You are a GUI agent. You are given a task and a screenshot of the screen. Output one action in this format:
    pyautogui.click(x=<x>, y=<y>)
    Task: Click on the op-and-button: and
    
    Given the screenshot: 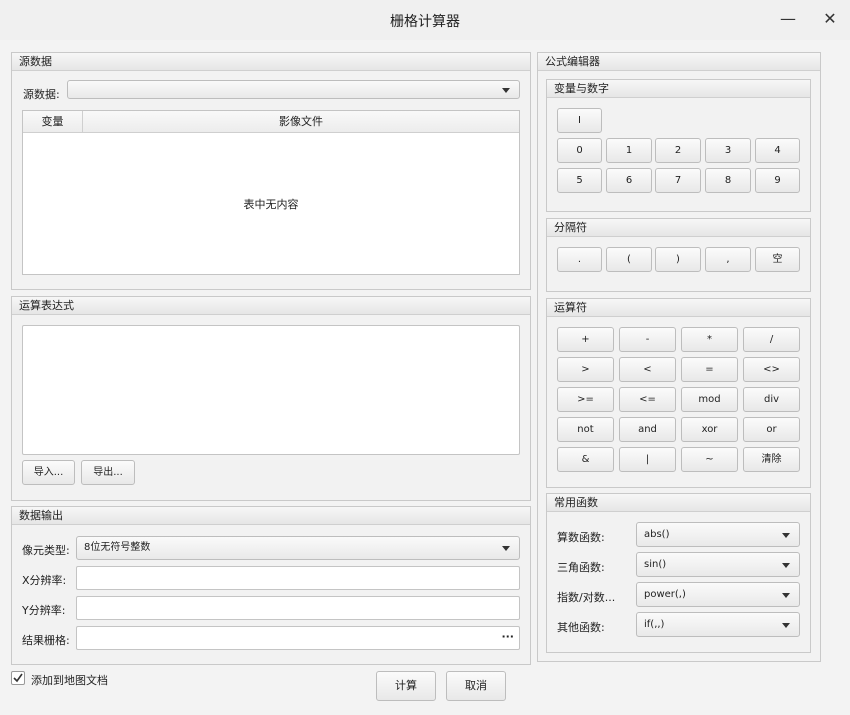 What is the action you would take?
    pyautogui.click(x=647, y=429)
    